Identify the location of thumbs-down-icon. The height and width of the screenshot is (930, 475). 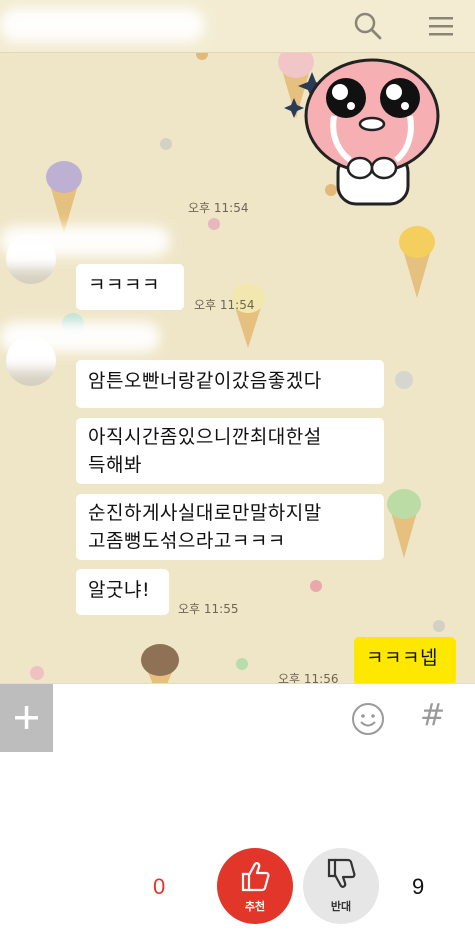
(341, 873).